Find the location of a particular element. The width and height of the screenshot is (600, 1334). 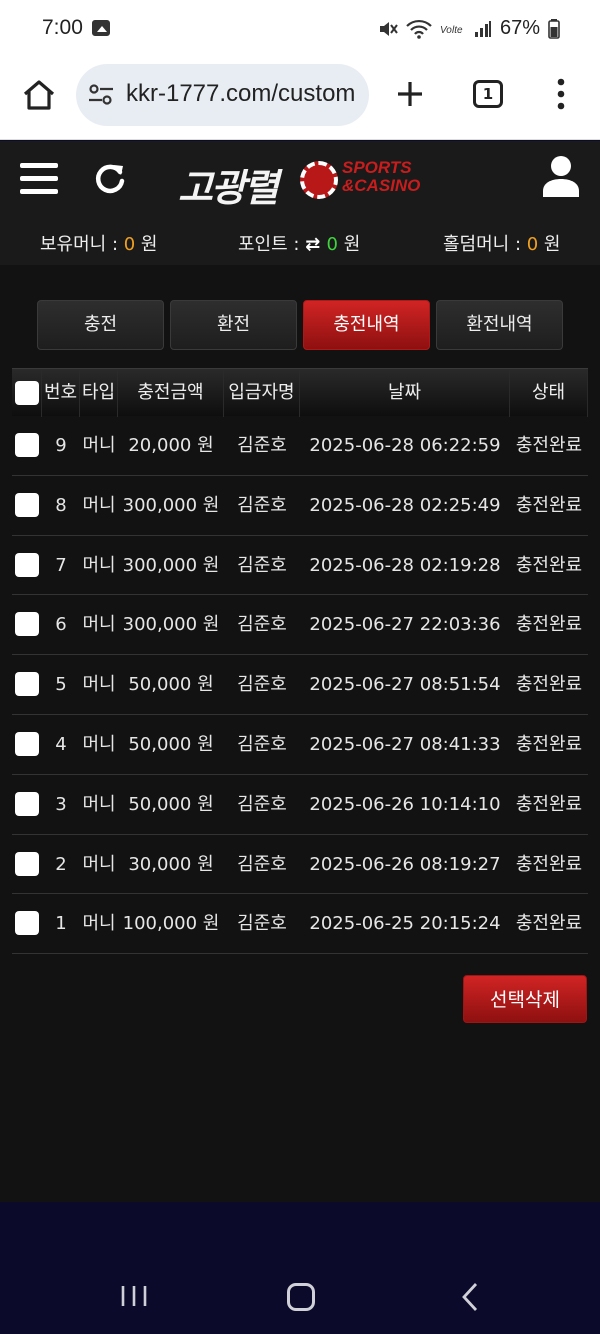

table-row: 9 머니 20,000 원 김준호 2025-06-28 06:22:59 충전완료 is located at coordinates (300, 446).